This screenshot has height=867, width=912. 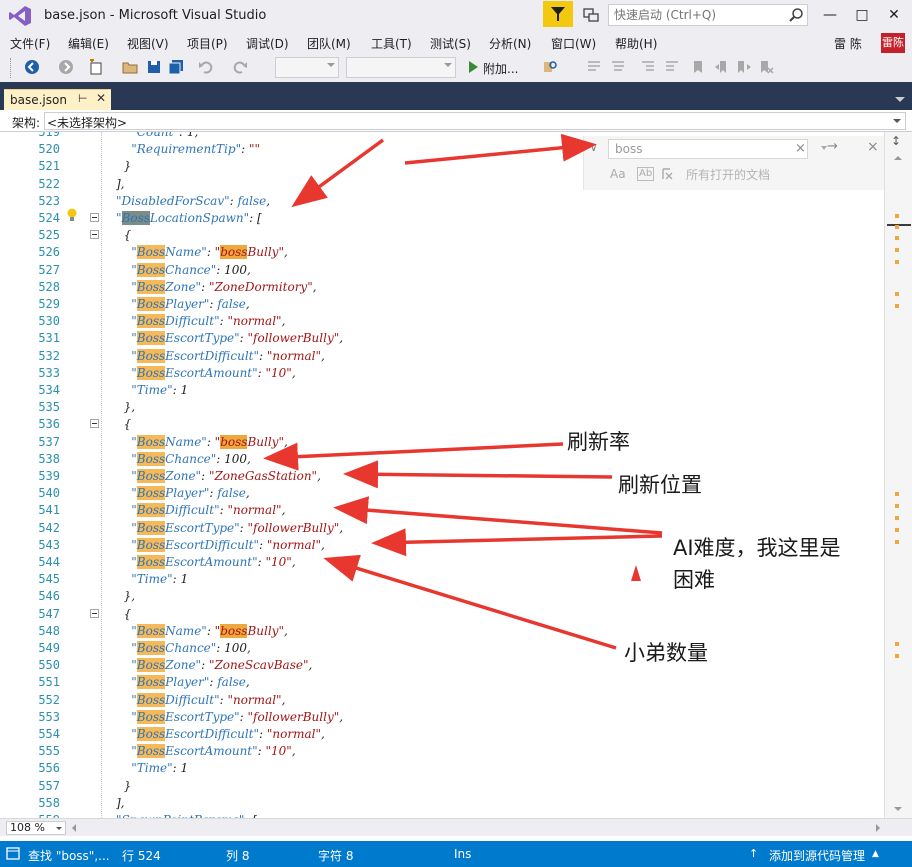 What do you see at coordinates (442, 407) in the screenshot?
I see `code-line: 535 },` at bounding box center [442, 407].